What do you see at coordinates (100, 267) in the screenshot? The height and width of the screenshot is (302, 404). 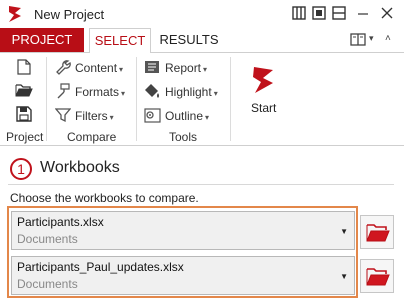 I see `workbook-name: Participants_Paul_updates.xlsx` at bounding box center [100, 267].